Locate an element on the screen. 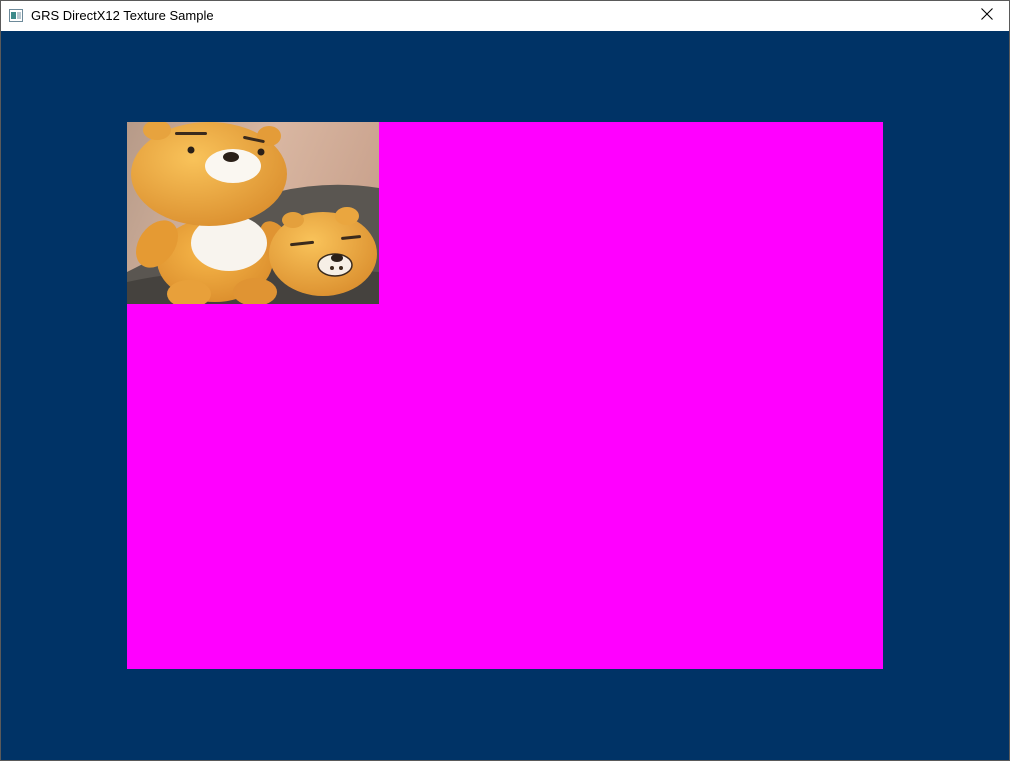 The height and width of the screenshot is (761, 1010). plush-bear-texture is located at coordinates (253, 213).